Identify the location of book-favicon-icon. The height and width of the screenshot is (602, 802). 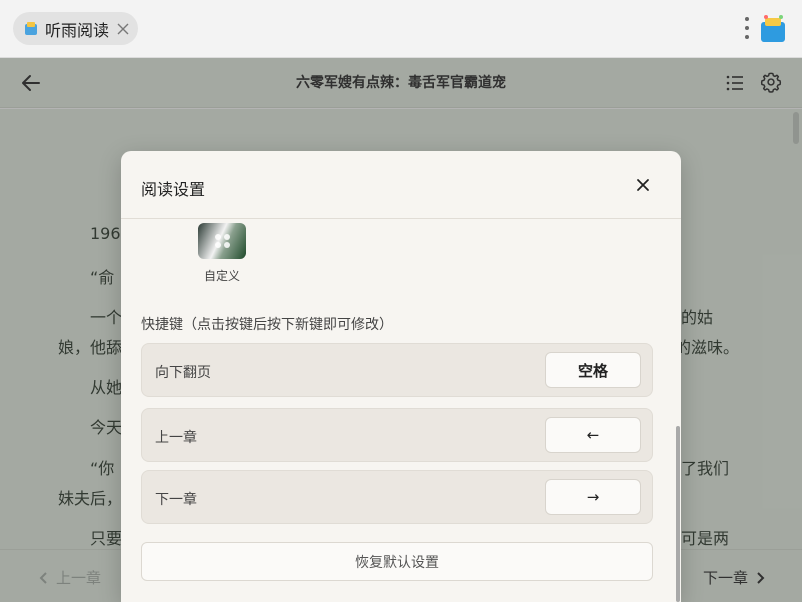
(31, 28).